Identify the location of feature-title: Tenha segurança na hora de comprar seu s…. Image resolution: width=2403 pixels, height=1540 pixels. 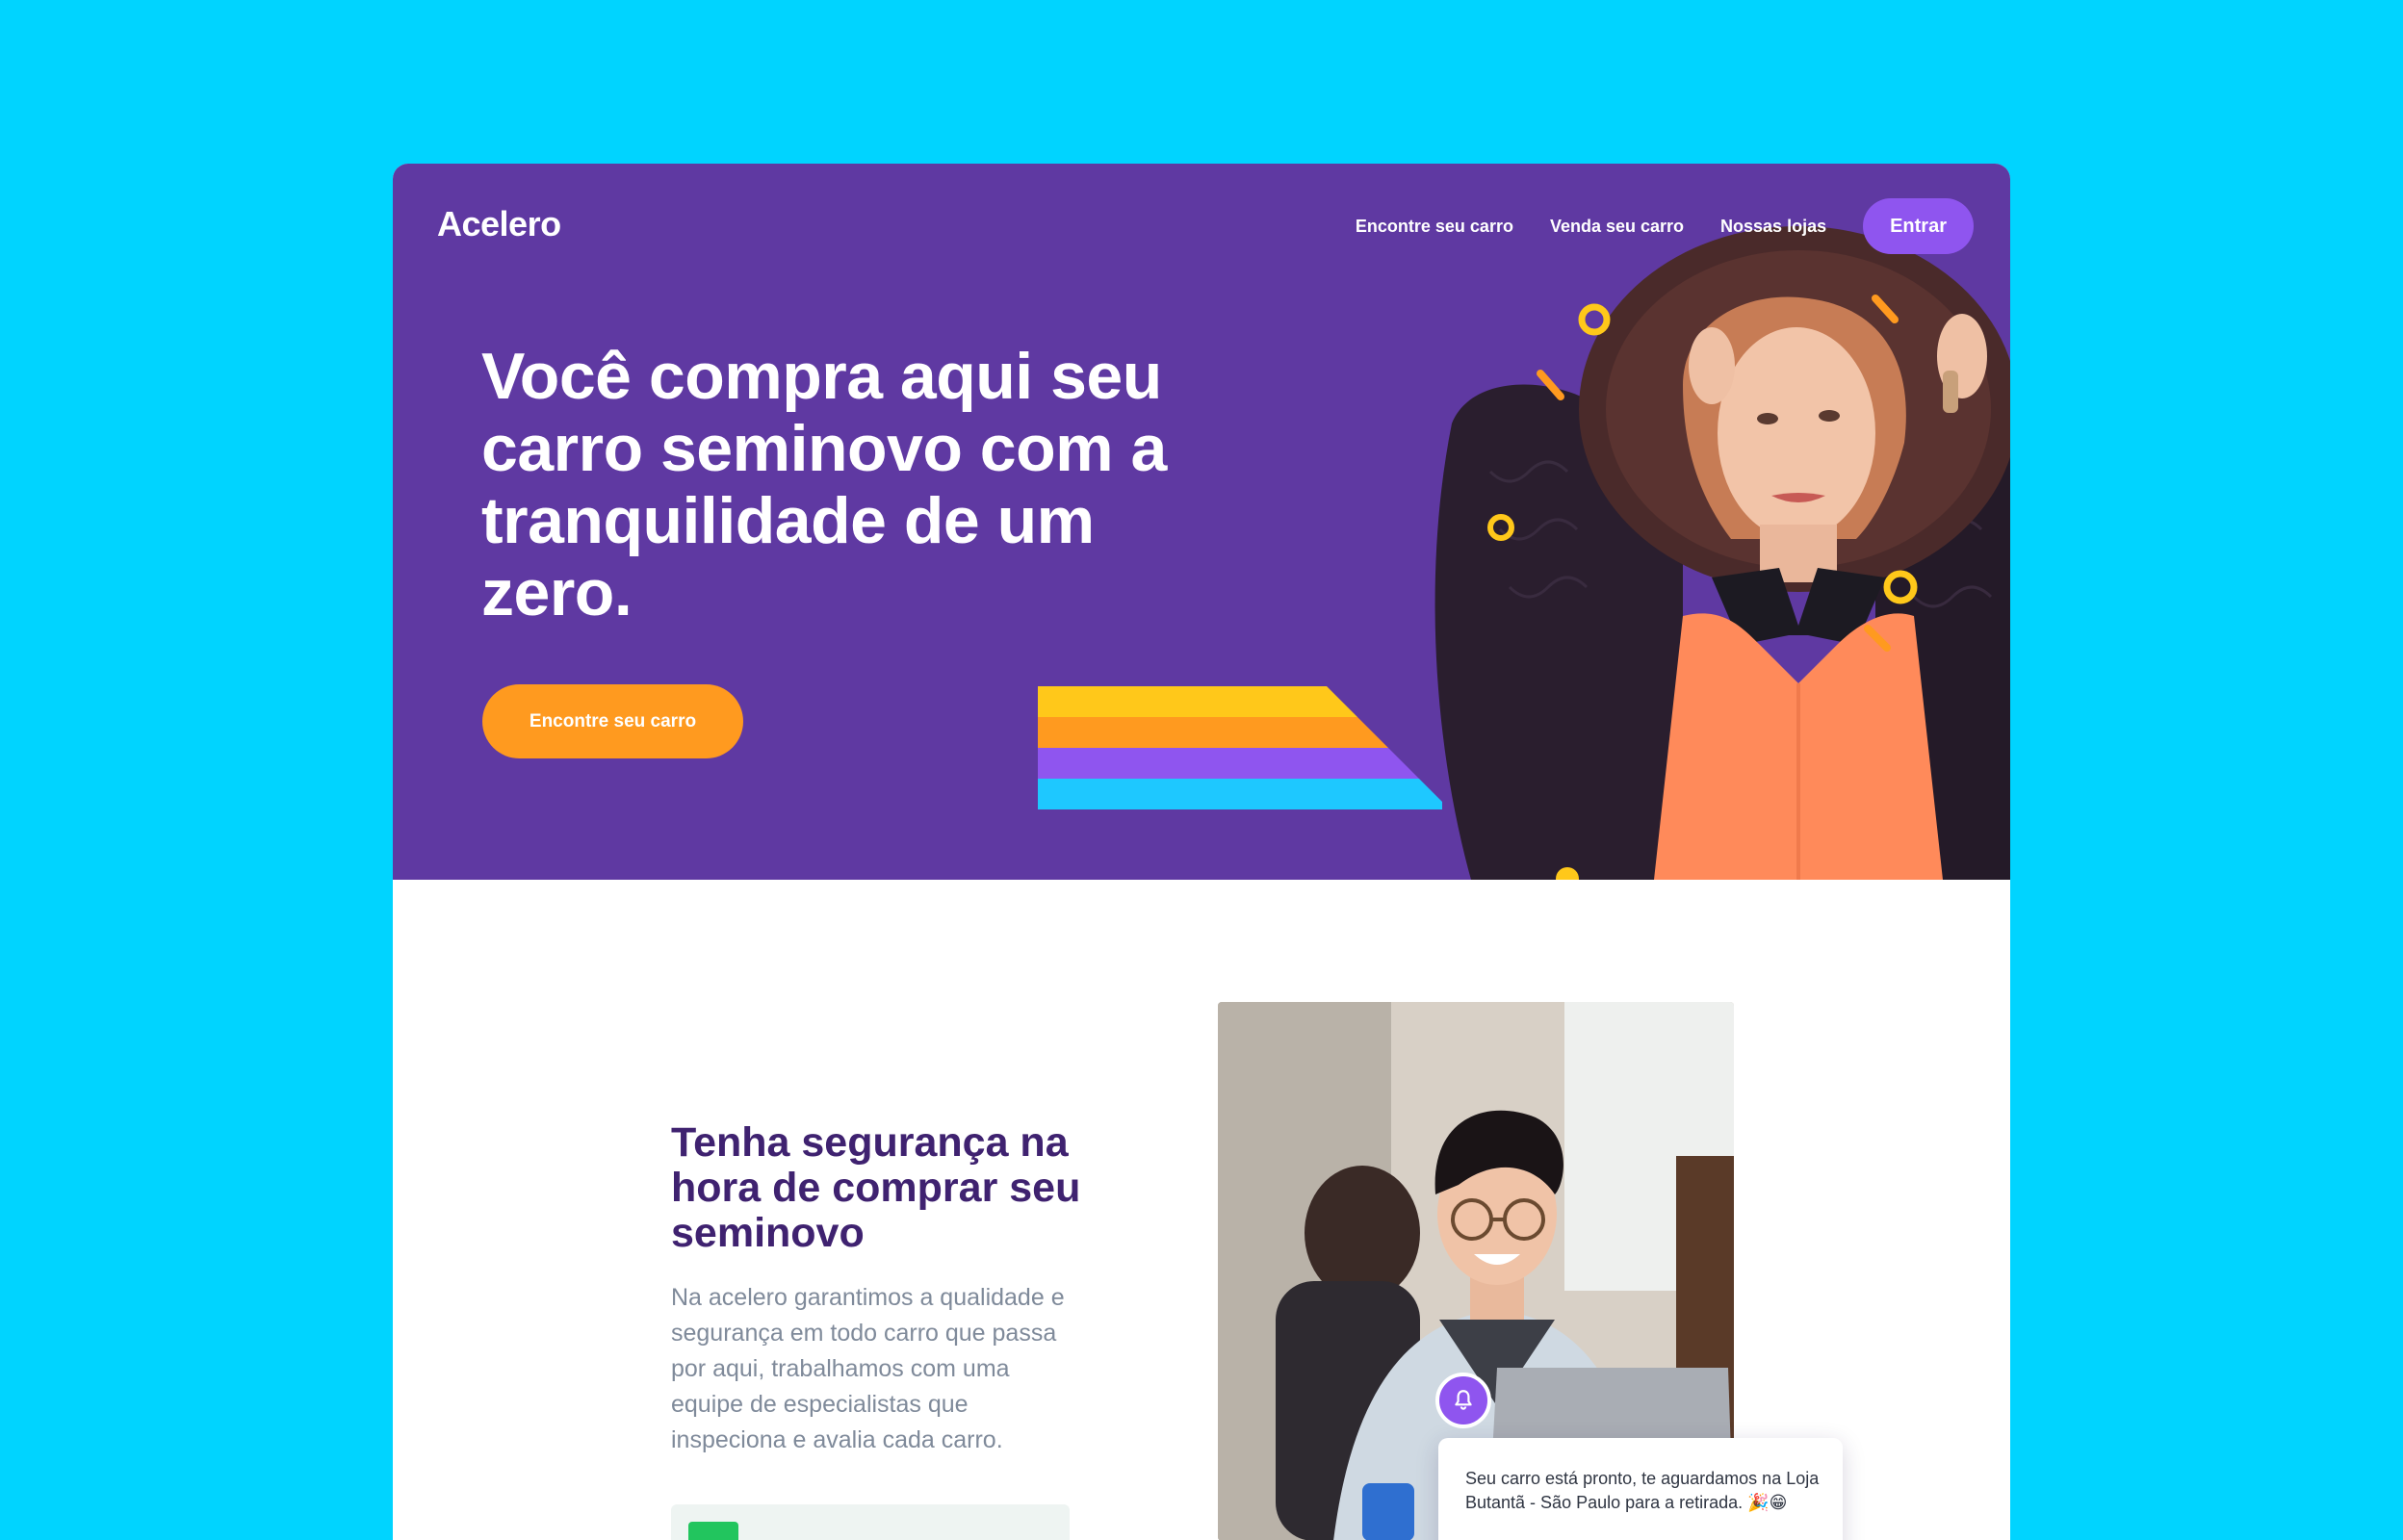
(876, 1187).